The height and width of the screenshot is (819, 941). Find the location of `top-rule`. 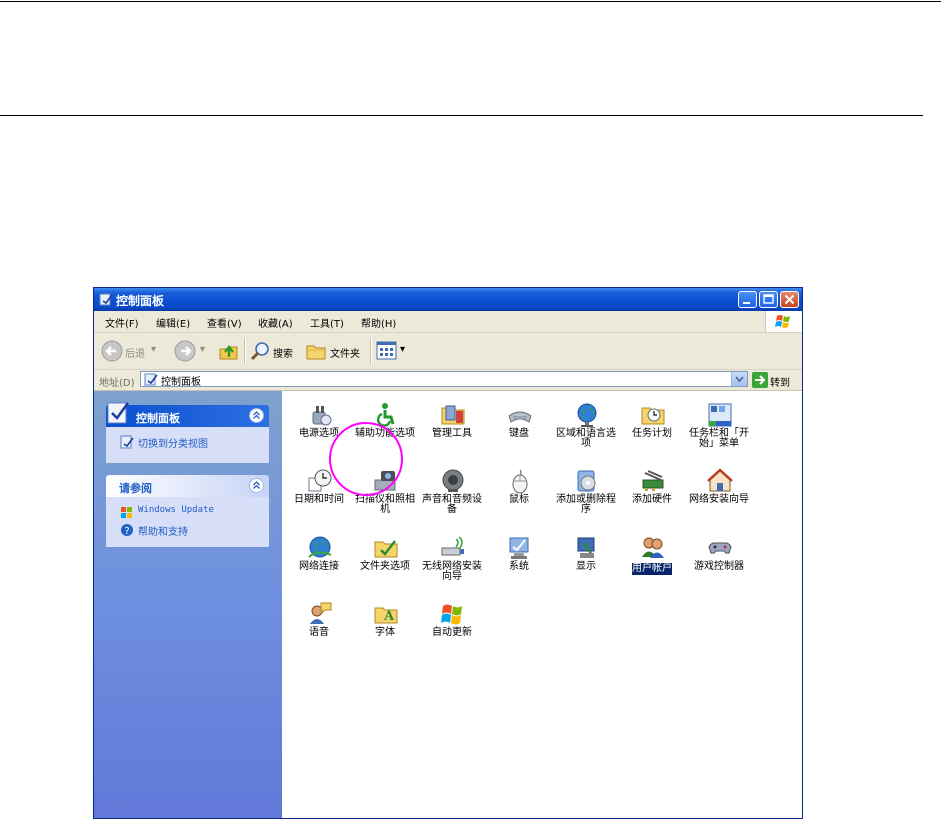

top-rule is located at coordinates (470, 1).